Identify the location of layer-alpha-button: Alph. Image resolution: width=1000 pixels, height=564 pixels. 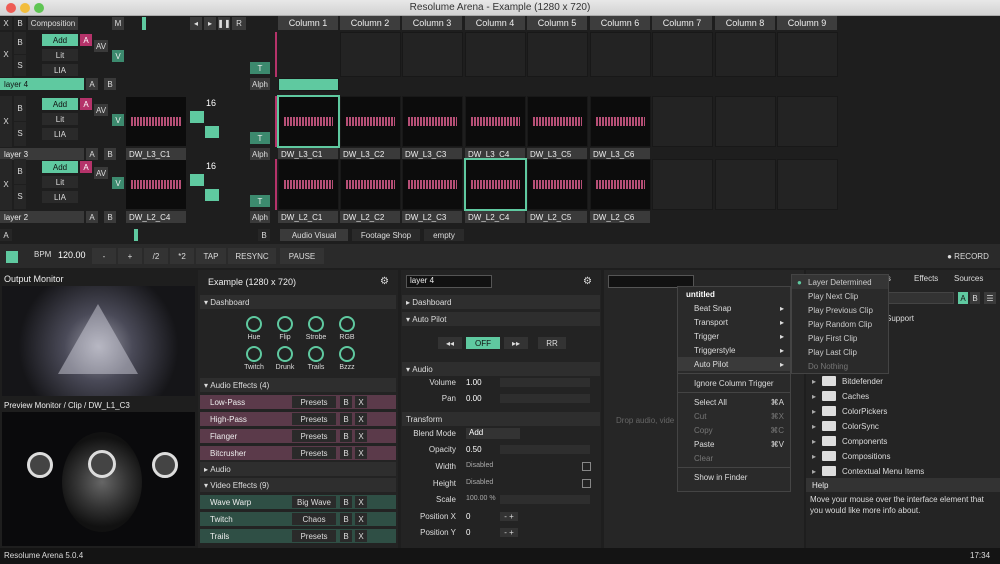
(260, 154).